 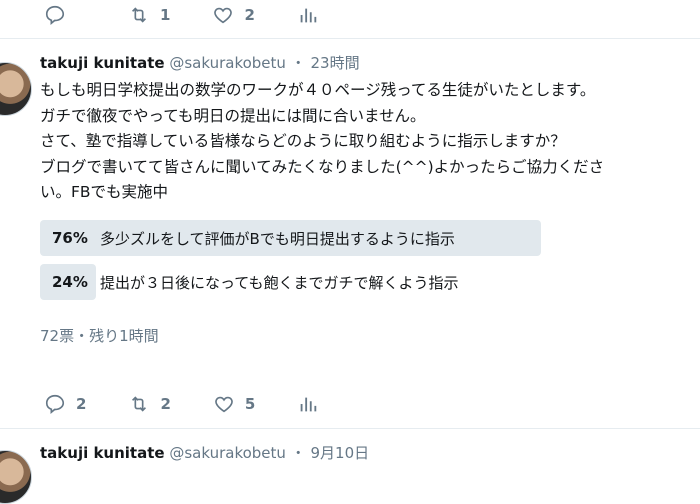 What do you see at coordinates (233, 15) in the screenshot?
I see `like-button: 2` at bounding box center [233, 15].